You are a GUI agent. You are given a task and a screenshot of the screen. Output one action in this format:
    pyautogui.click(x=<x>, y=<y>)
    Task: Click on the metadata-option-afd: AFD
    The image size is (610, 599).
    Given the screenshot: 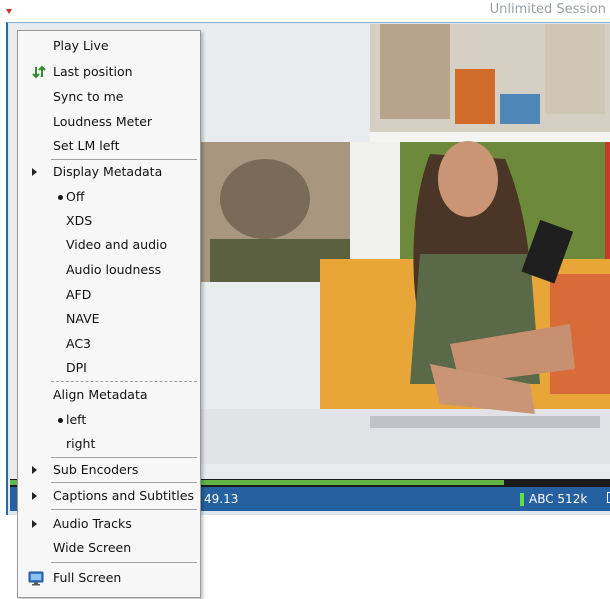 What is the action you would take?
    pyautogui.click(x=109, y=295)
    